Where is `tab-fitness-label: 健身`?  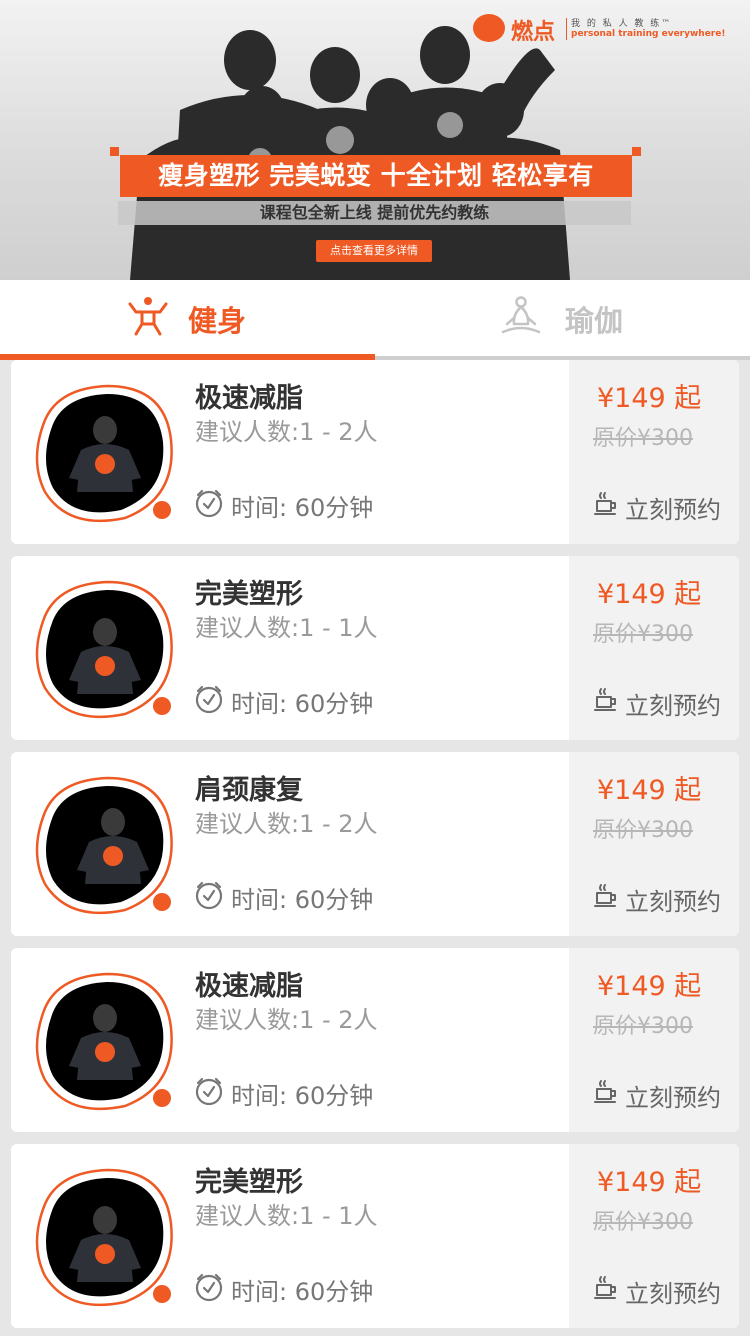
tab-fitness-label: 健身 is located at coordinates (217, 321).